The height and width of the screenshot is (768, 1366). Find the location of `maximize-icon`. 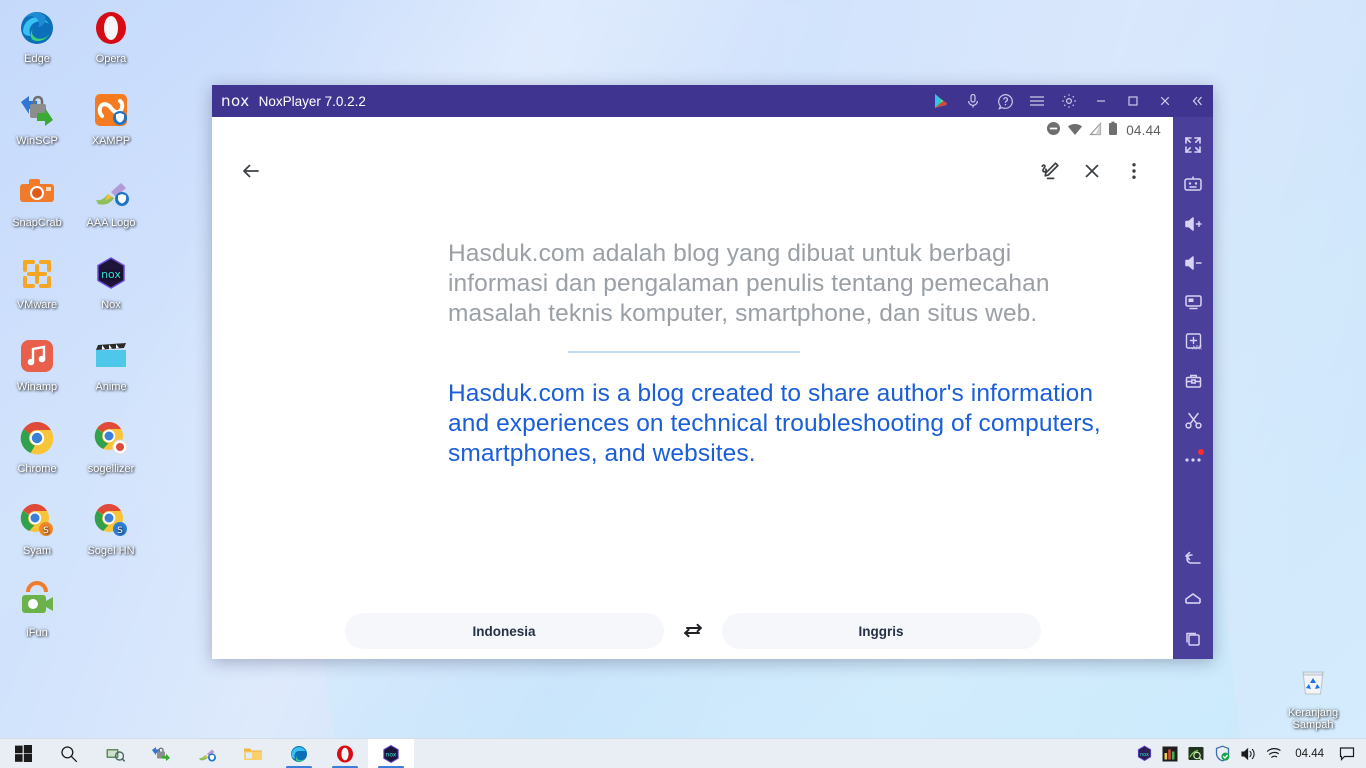

maximize-icon is located at coordinates (1133, 101).